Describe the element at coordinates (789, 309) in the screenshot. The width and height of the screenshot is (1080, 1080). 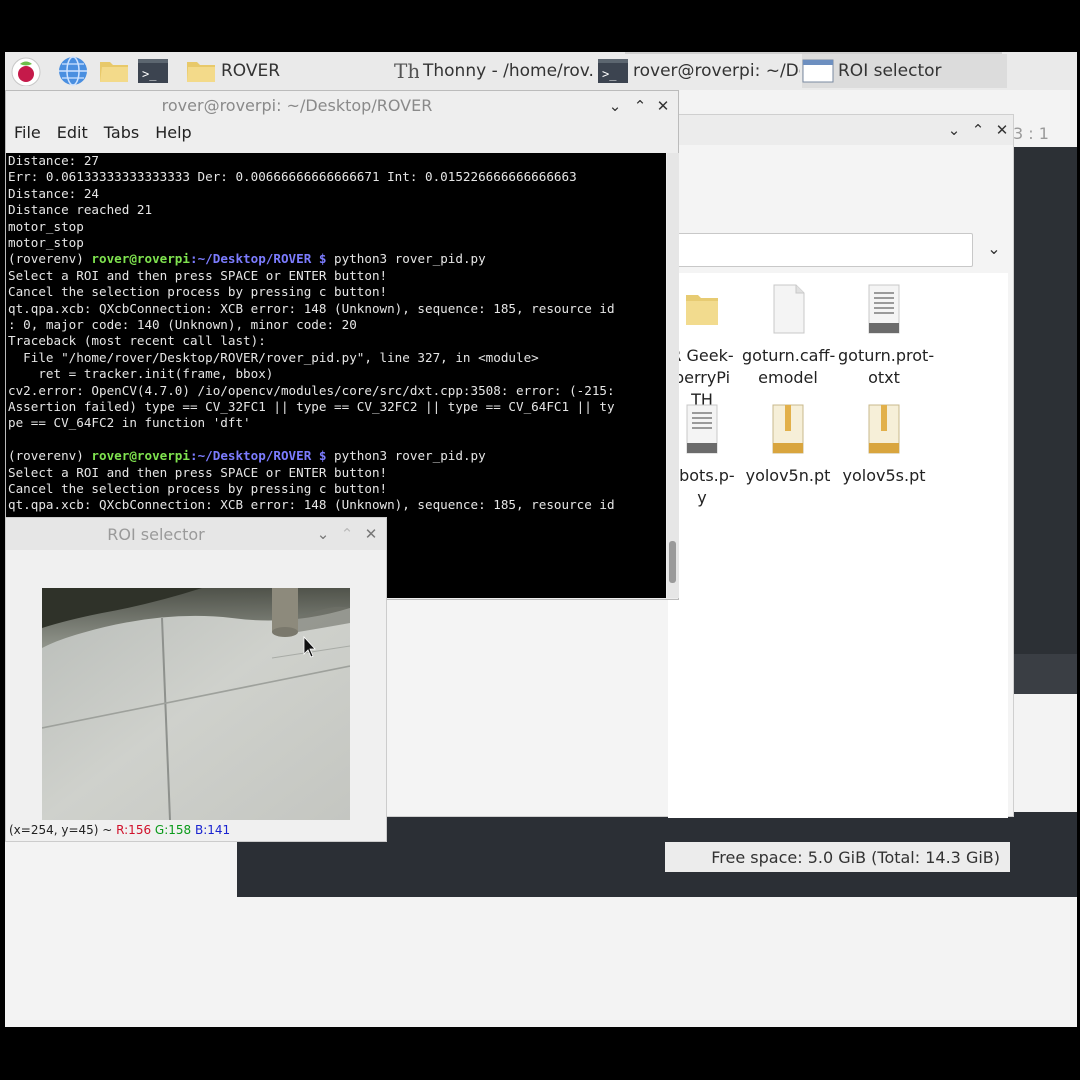
I see `file-icon` at that location.